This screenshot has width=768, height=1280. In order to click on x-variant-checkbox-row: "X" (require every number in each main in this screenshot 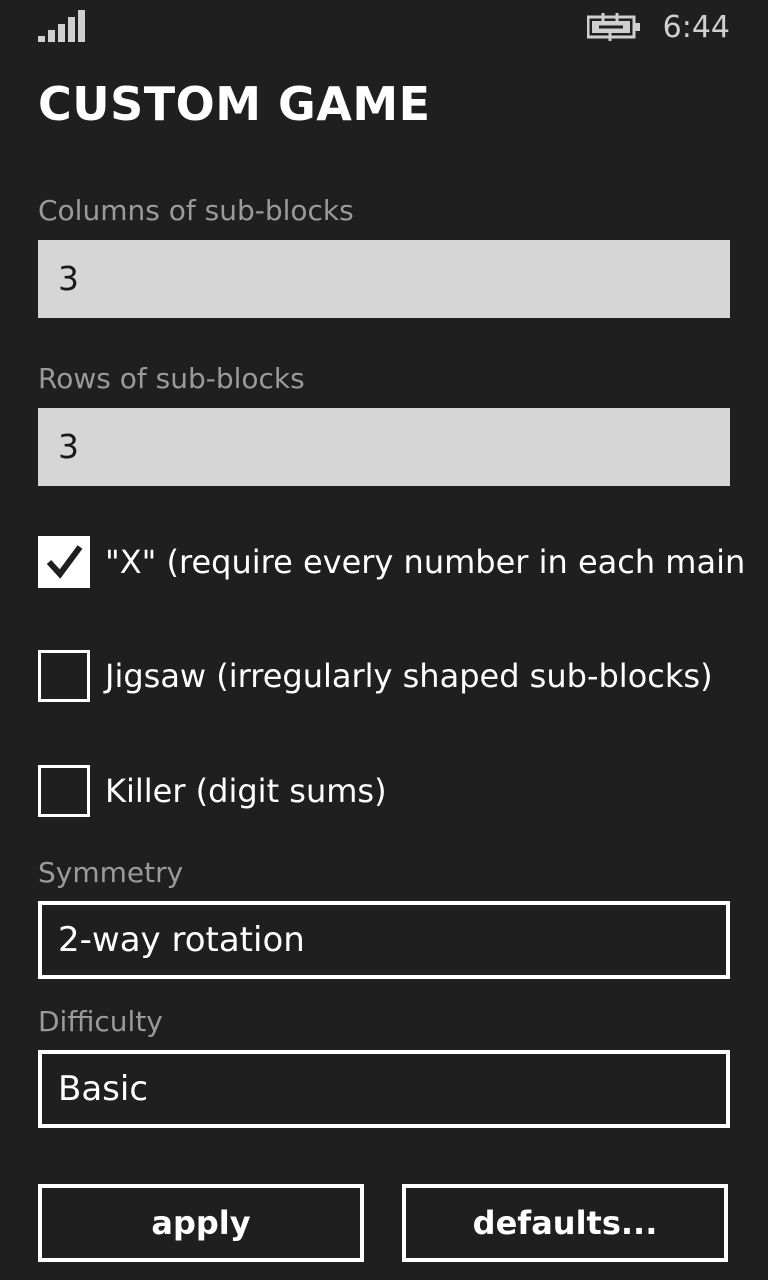, I will do `click(403, 562)`.